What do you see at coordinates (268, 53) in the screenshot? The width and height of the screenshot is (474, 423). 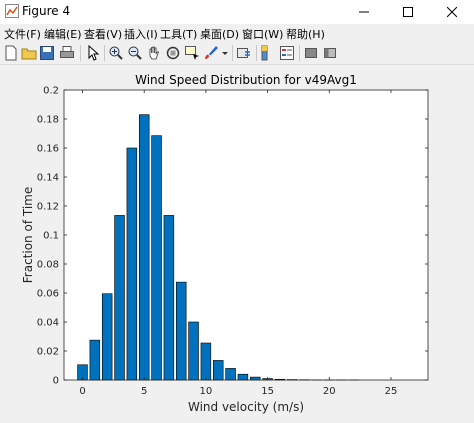 I see `colorbar-icon` at bounding box center [268, 53].